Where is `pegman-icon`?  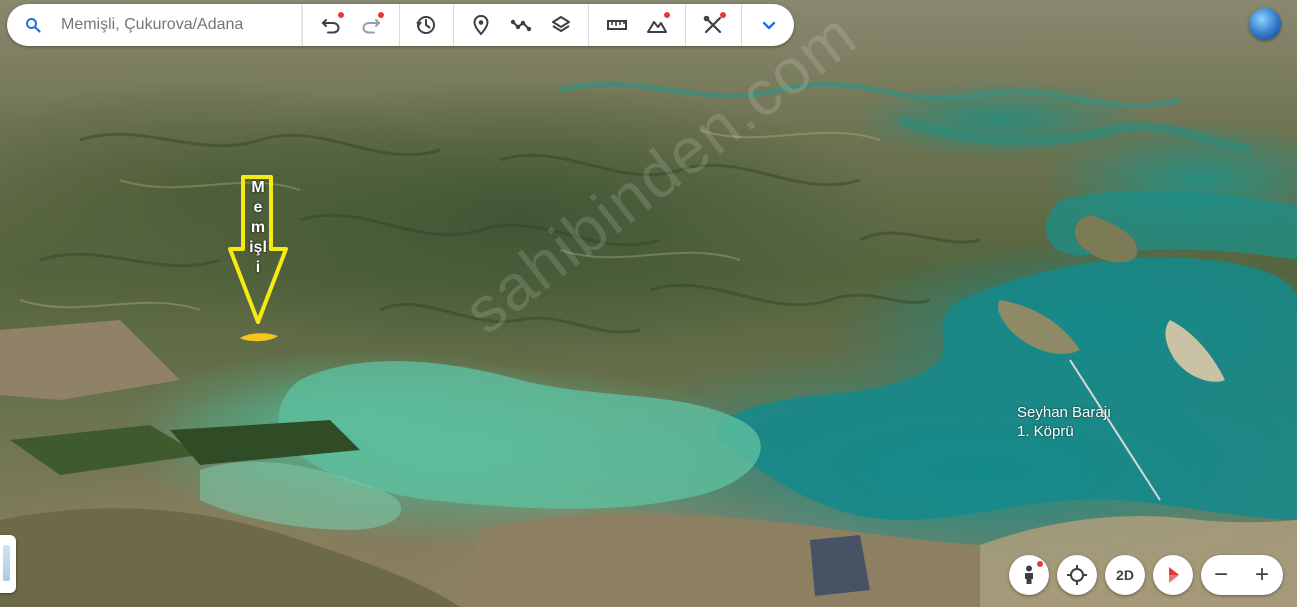 pegman-icon is located at coordinates (1029, 574).